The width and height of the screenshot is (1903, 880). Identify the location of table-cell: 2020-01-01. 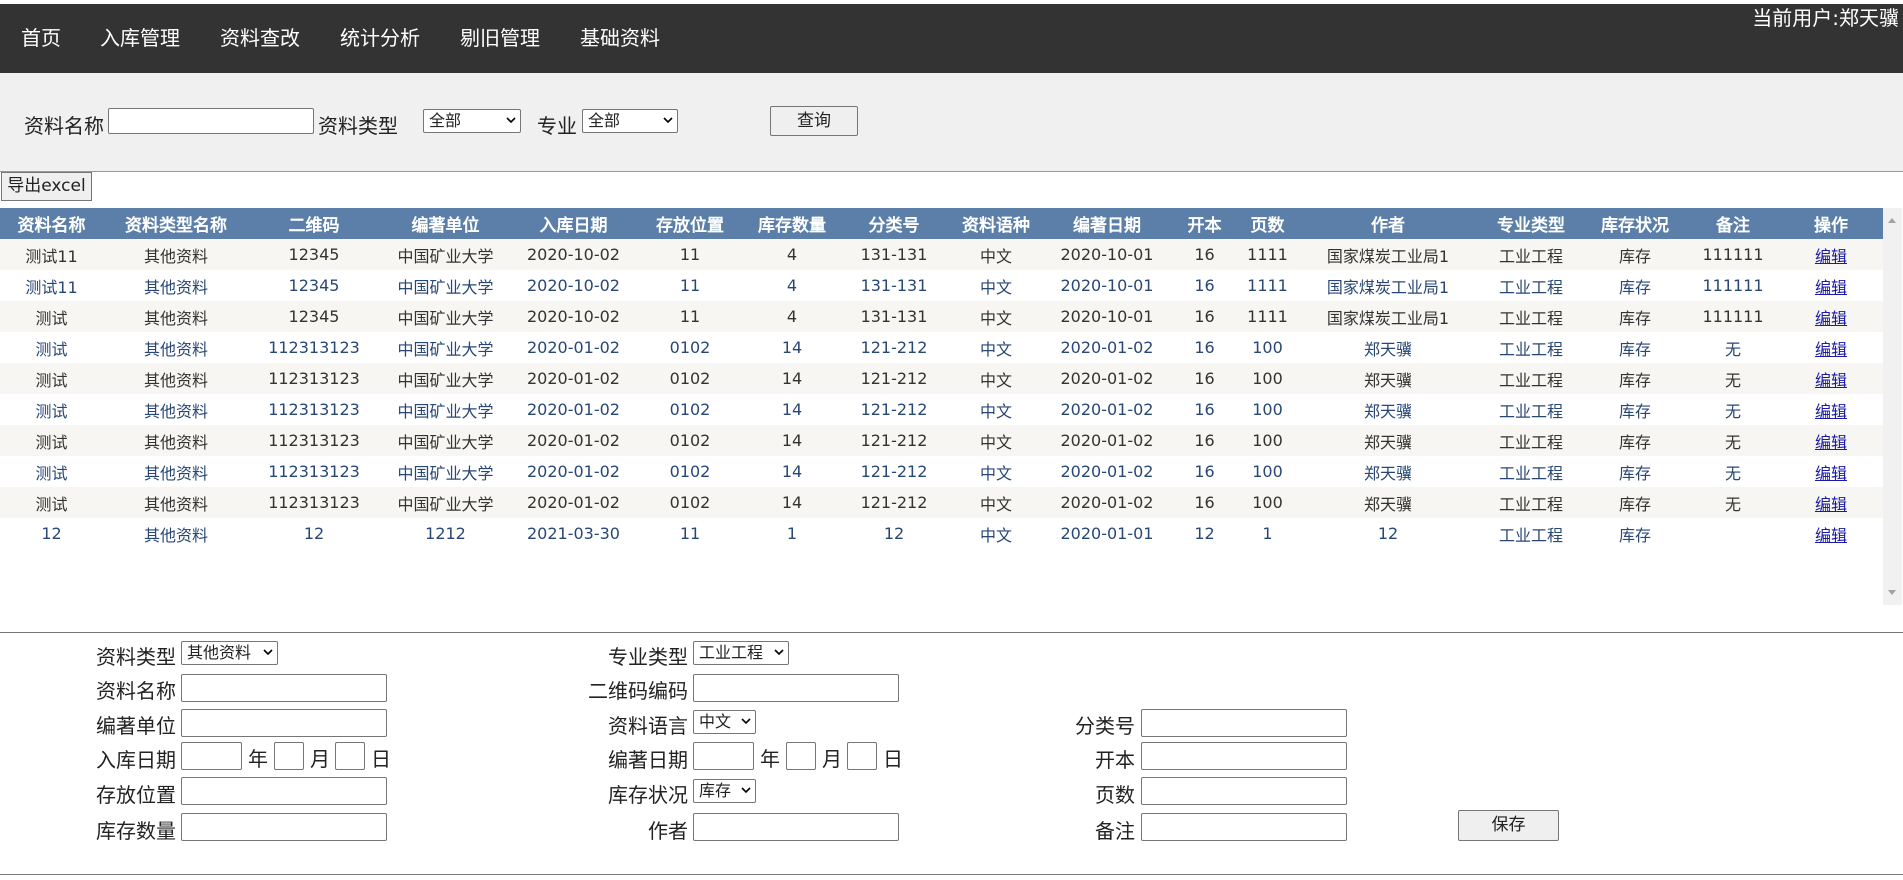
(1107, 533).